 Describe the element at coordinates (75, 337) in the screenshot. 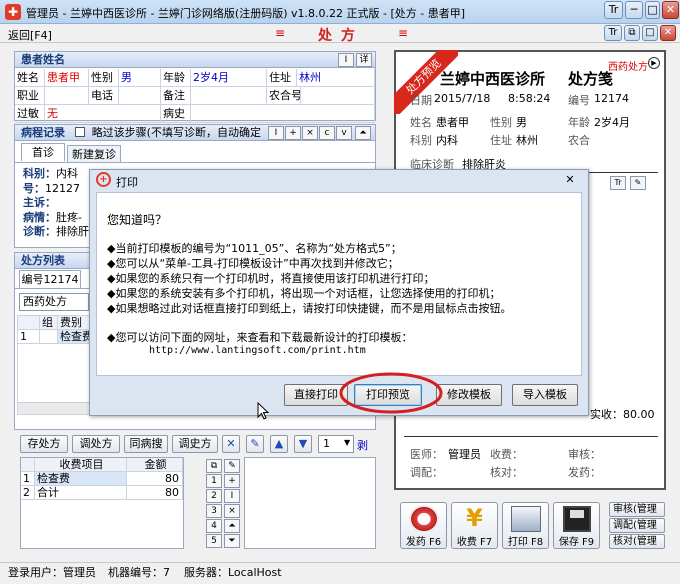

I see `row-fee: 检查费` at that location.